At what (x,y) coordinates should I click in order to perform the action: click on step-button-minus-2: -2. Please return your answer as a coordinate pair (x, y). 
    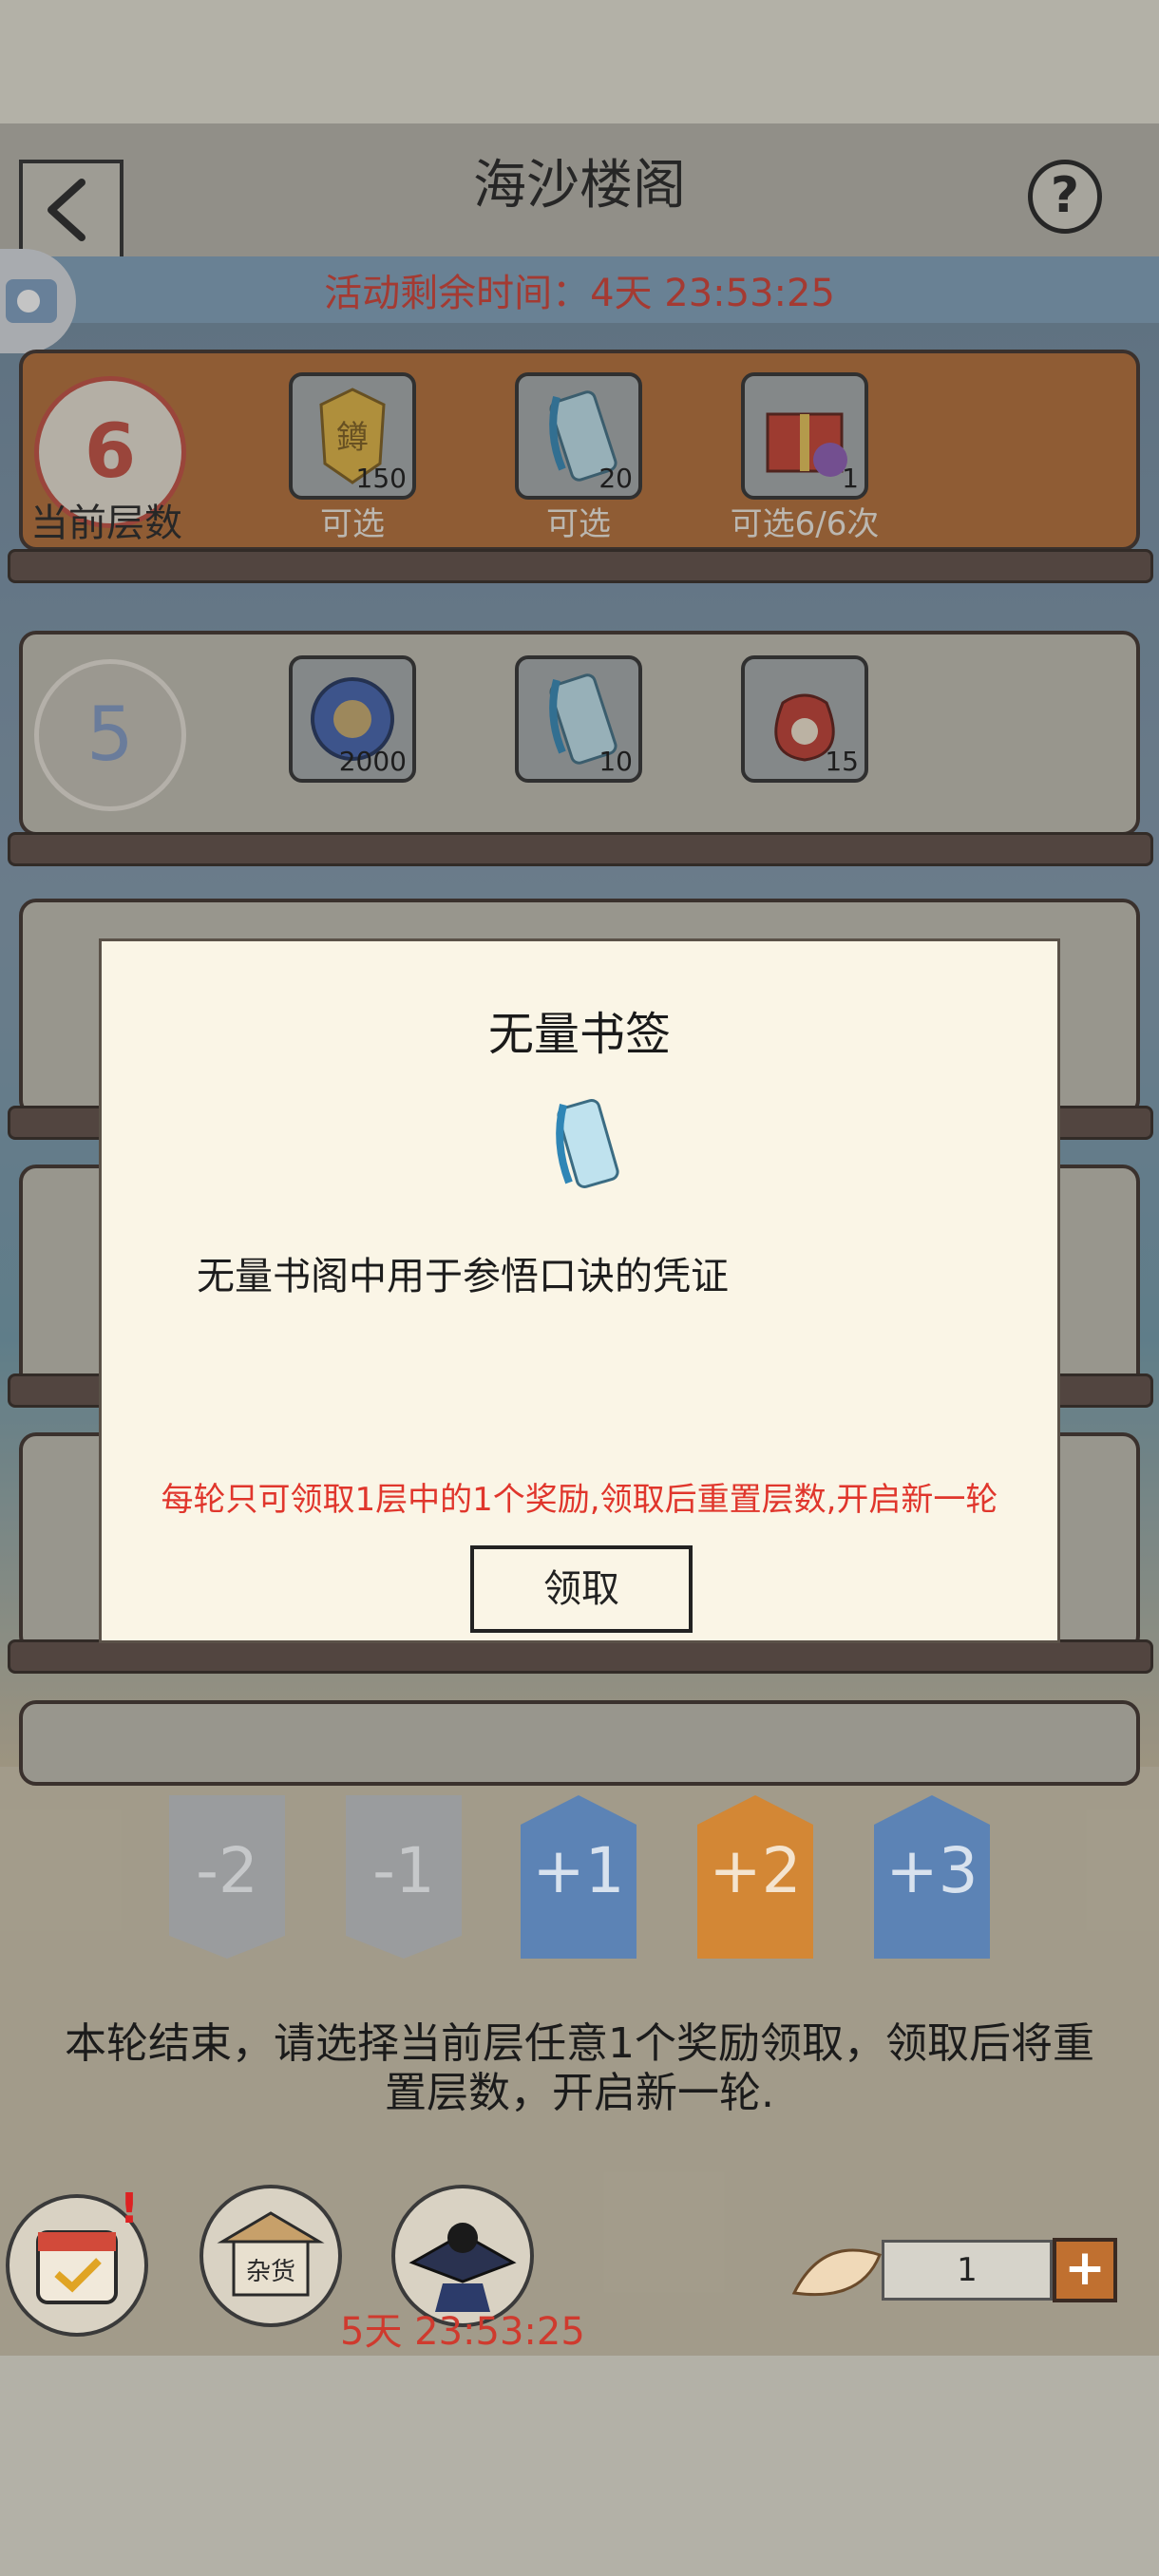
    Looking at the image, I should click on (227, 1877).